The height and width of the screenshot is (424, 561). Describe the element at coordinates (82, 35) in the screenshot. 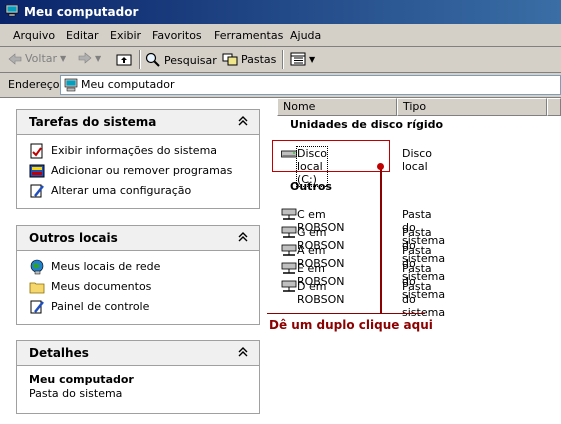

I see `menu-editar: Editar` at that location.